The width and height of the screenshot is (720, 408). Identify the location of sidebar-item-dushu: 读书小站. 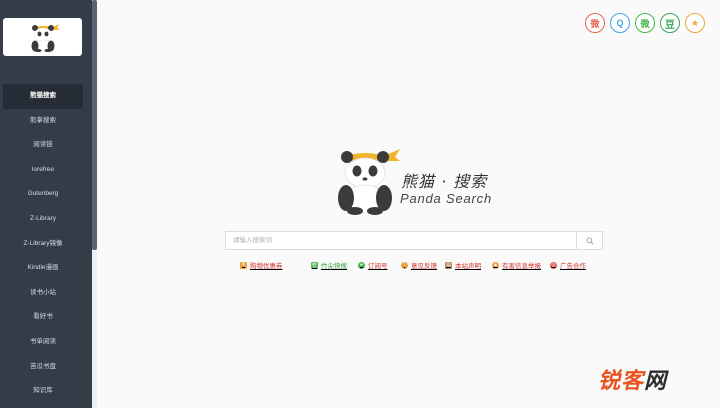
(43, 293).